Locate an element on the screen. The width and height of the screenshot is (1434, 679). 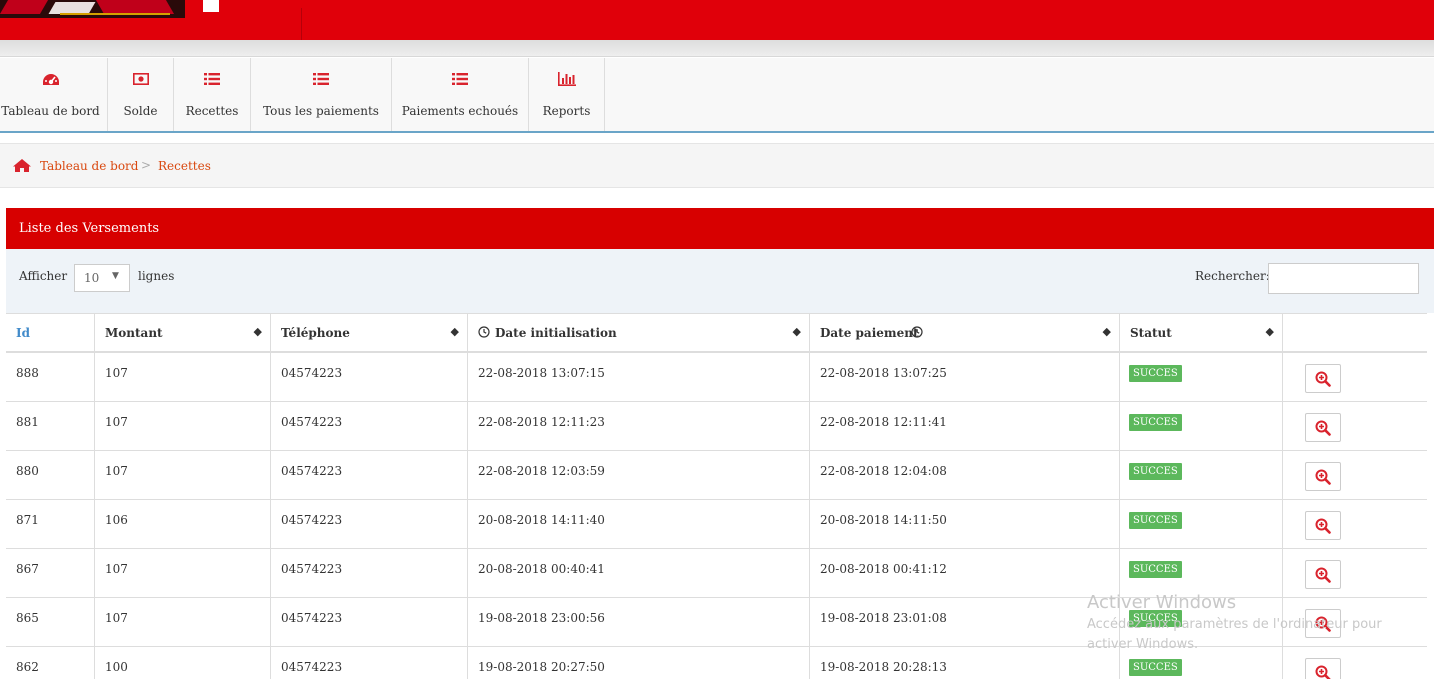
cell-id: 867 is located at coordinates (50, 573).